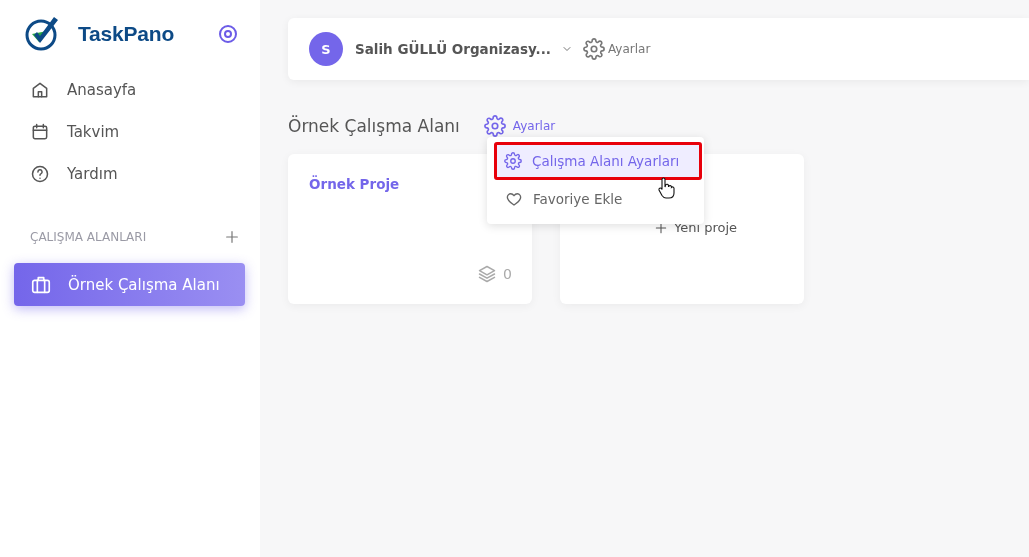 The image size is (1029, 557). Describe the element at coordinates (374, 126) in the screenshot. I see `workspace-title: Örnek Çalışma Alanı` at that location.